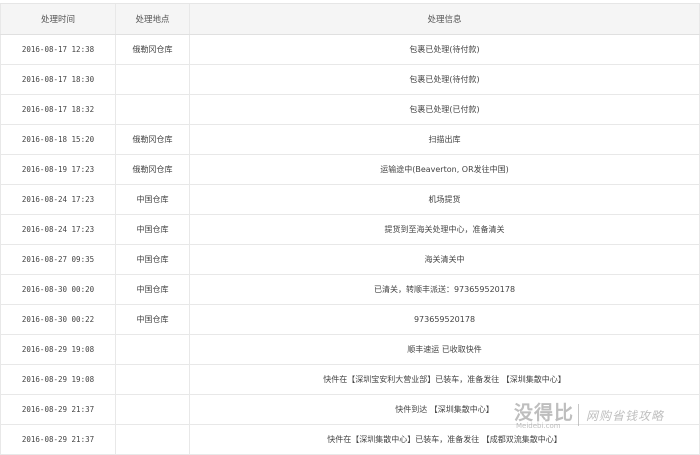  I want to click on header-info: 处理信息, so click(444, 19).